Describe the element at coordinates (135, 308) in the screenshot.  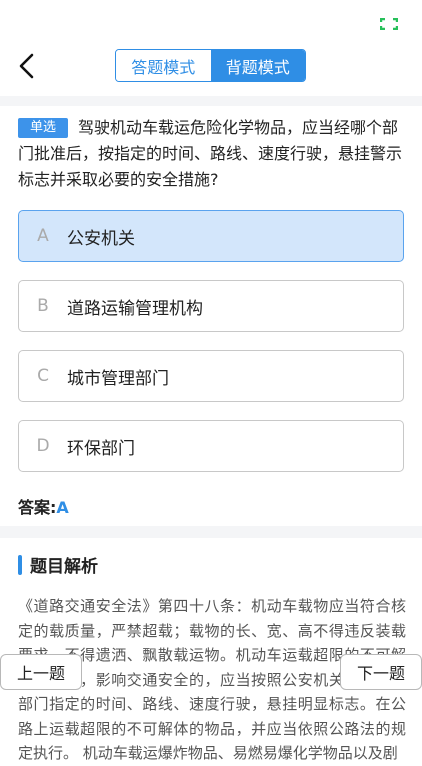
I see `option-text: 道路运输管理机构` at that location.